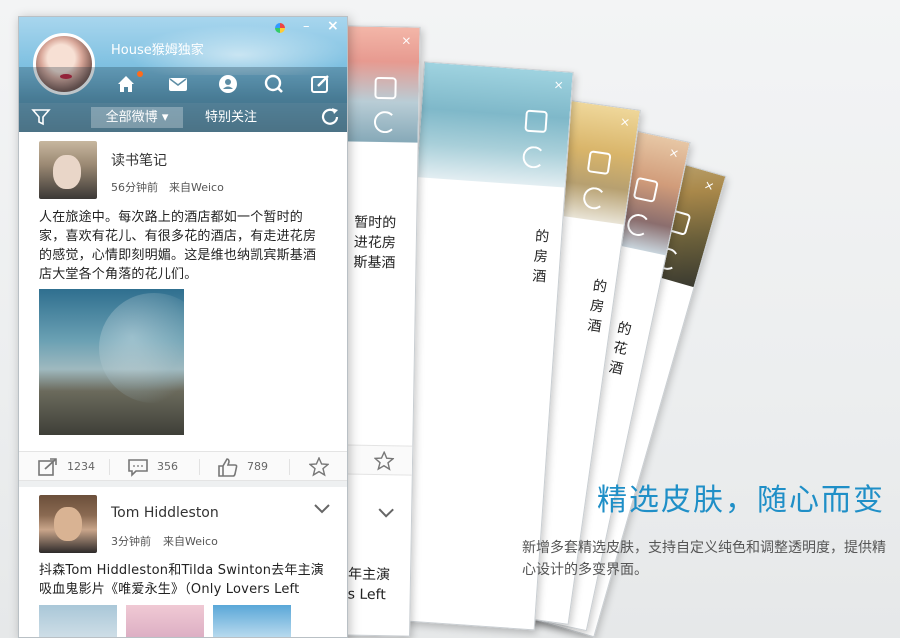 This screenshot has height=638, width=900. What do you see at coordinates (741, 500) in the screenshot?
I see `promo-headline: 精选皮肤，随心而变` at bounding box center [741, 500].